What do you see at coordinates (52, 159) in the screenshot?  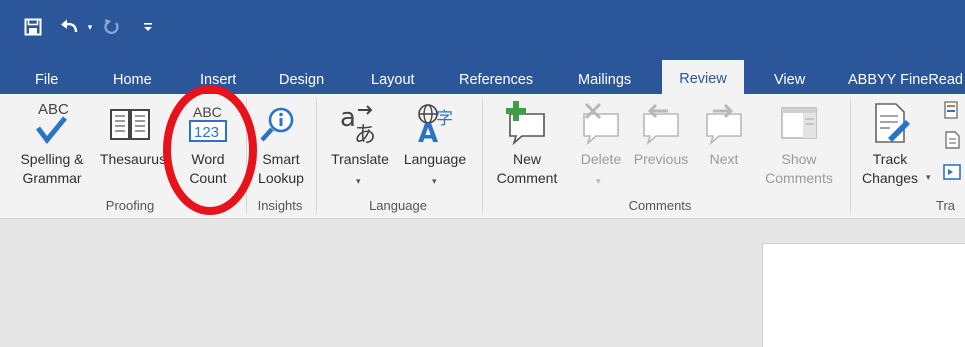 I see `spelling-label-line1: Spelling &` at bounding box center [52, 159].